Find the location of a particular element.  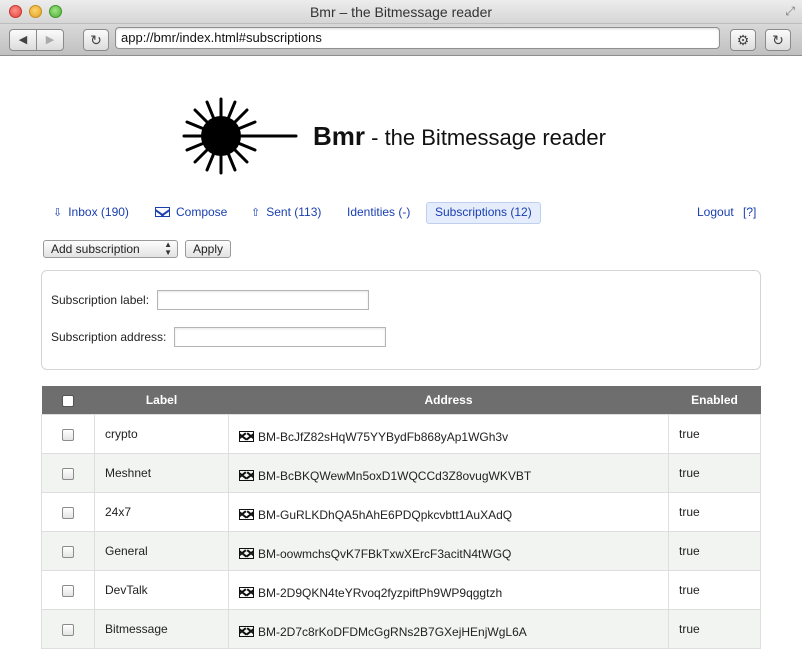

row-address-cell: BM-2D9QKN4teYRvoq2fyzpiftPh9WP9qggtzh is located at coordinates (448, 589).